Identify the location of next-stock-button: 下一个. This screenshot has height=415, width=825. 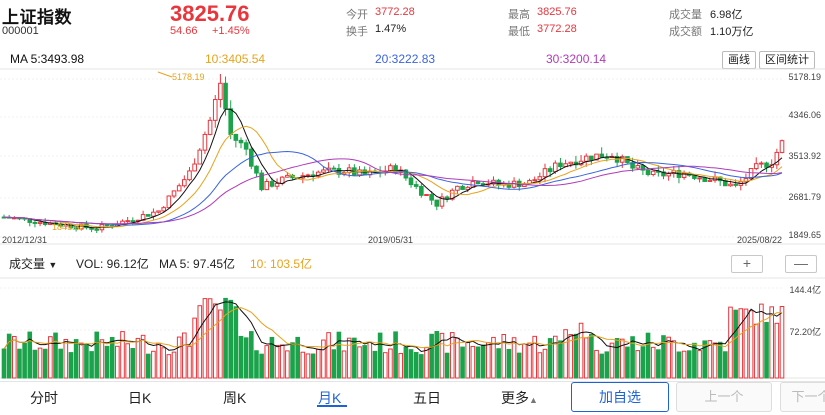
(802, 397).